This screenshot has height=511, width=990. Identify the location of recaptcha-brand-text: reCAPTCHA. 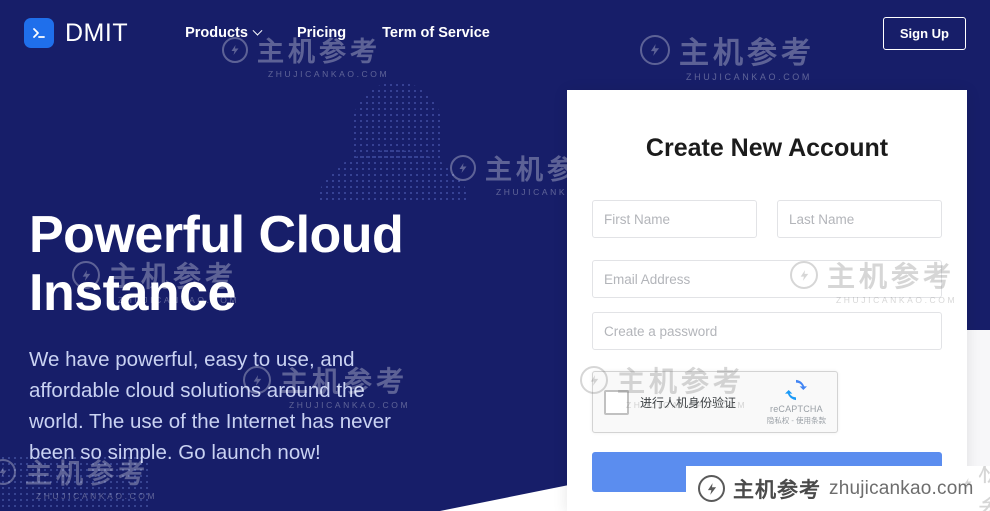
(796, 409).